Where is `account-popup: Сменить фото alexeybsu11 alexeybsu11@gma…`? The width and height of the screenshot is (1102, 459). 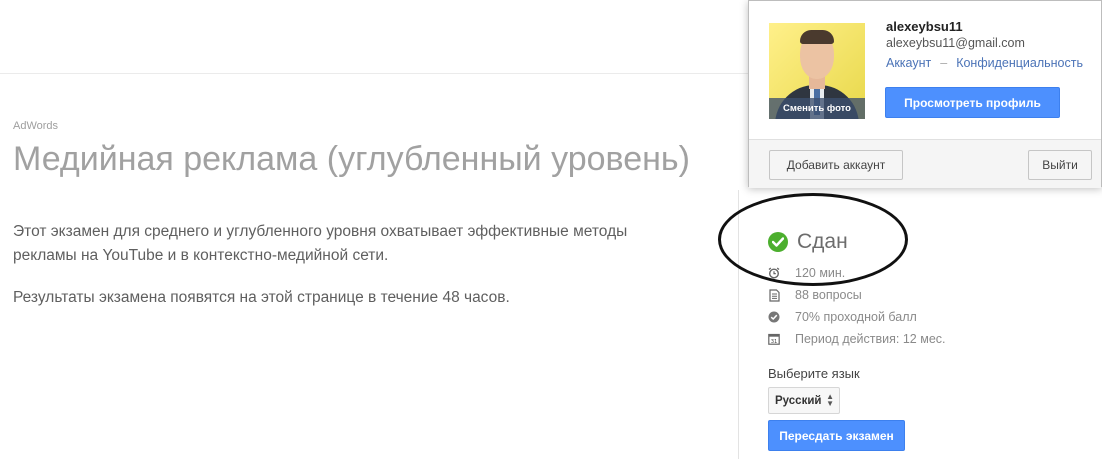
account-popup: Сменить фото alexeybsu11 alexeybsu11@gma… is located at coordinates (925, 94).